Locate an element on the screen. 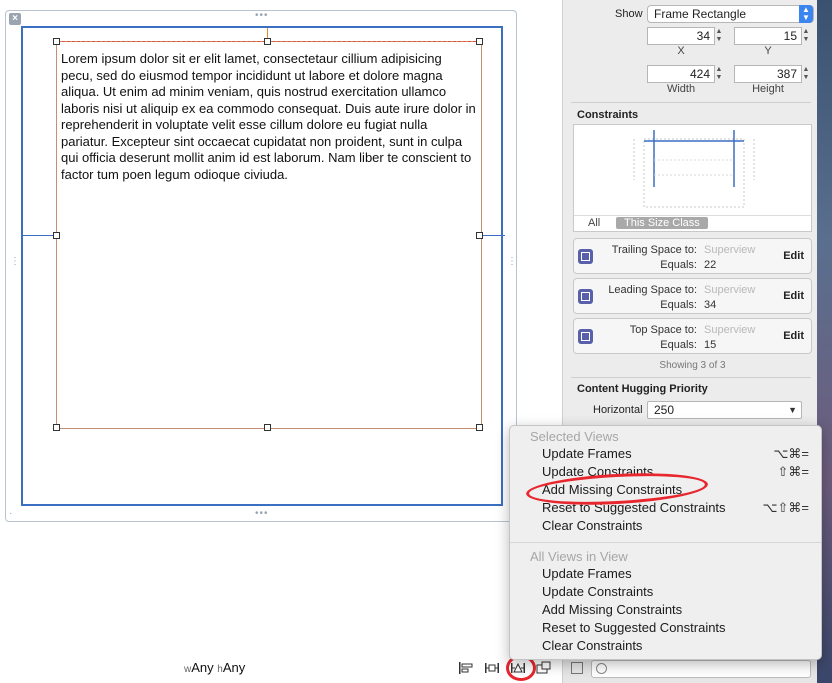 The width and height of the screenshot is (832, 683). close-scene-icon: × is located at coordinates (15, 19).